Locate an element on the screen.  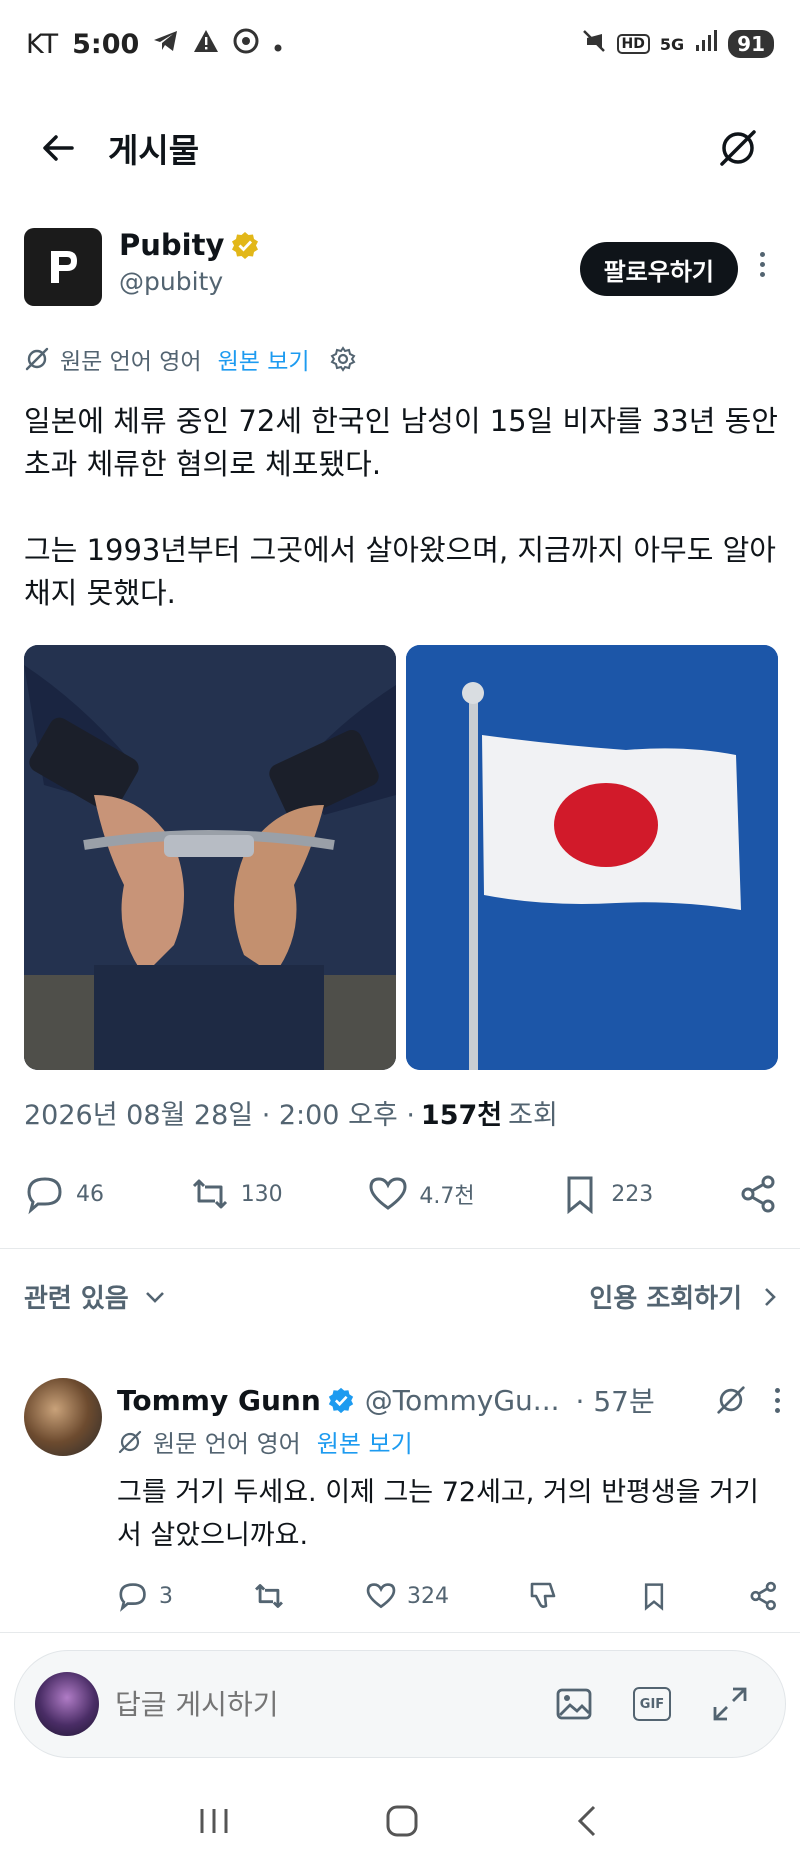
image-icon is located at coordinates (574, 1704).